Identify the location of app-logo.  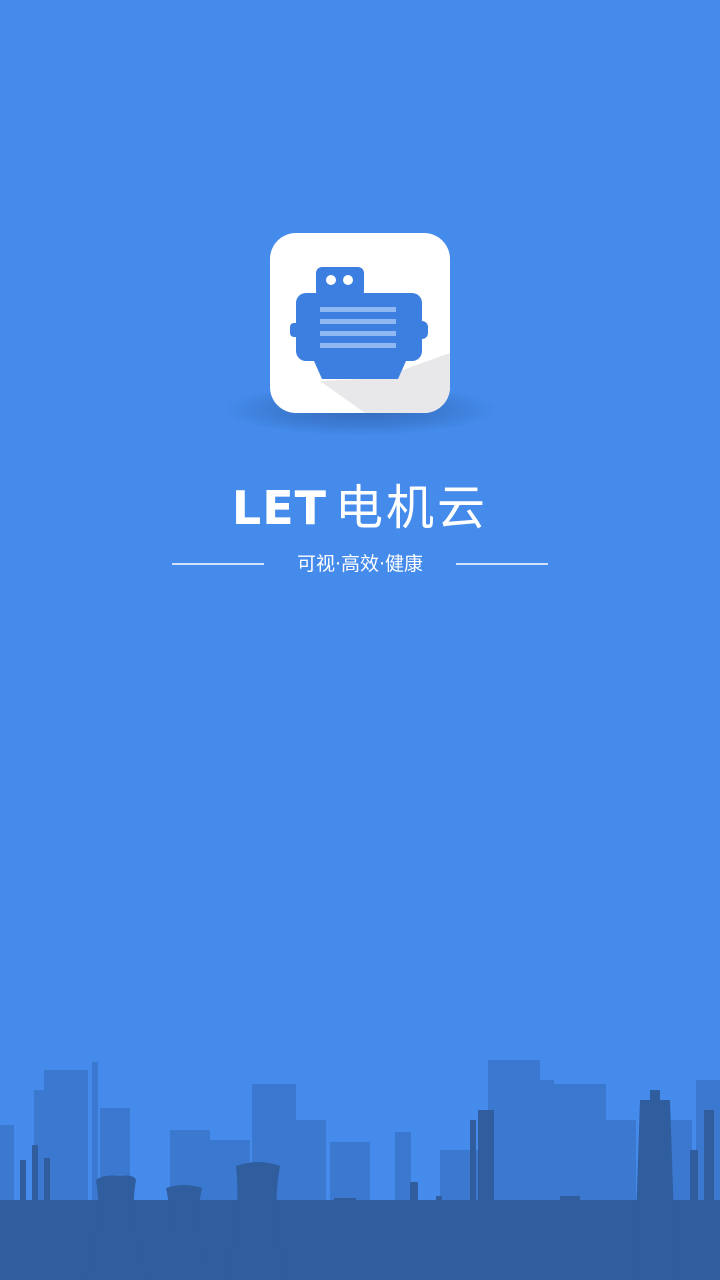
(360, 323).